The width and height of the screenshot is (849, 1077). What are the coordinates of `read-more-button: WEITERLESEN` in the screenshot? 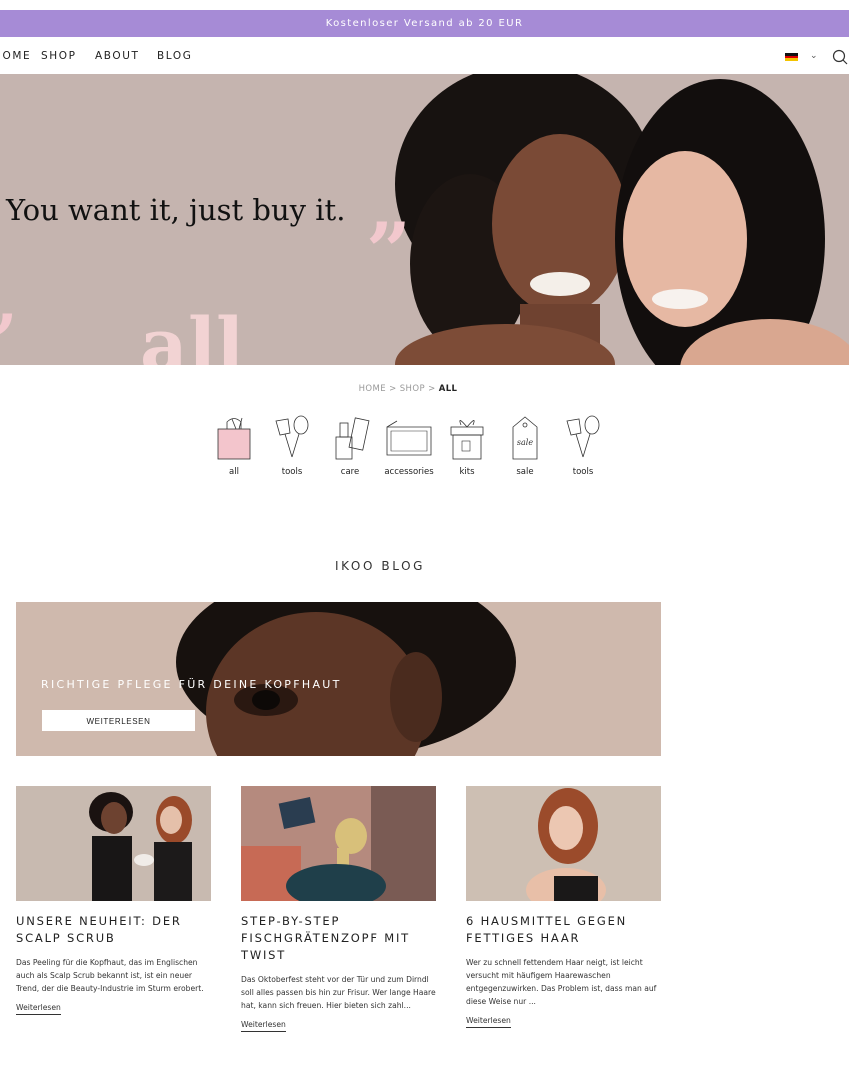 It's located at (118, 720).